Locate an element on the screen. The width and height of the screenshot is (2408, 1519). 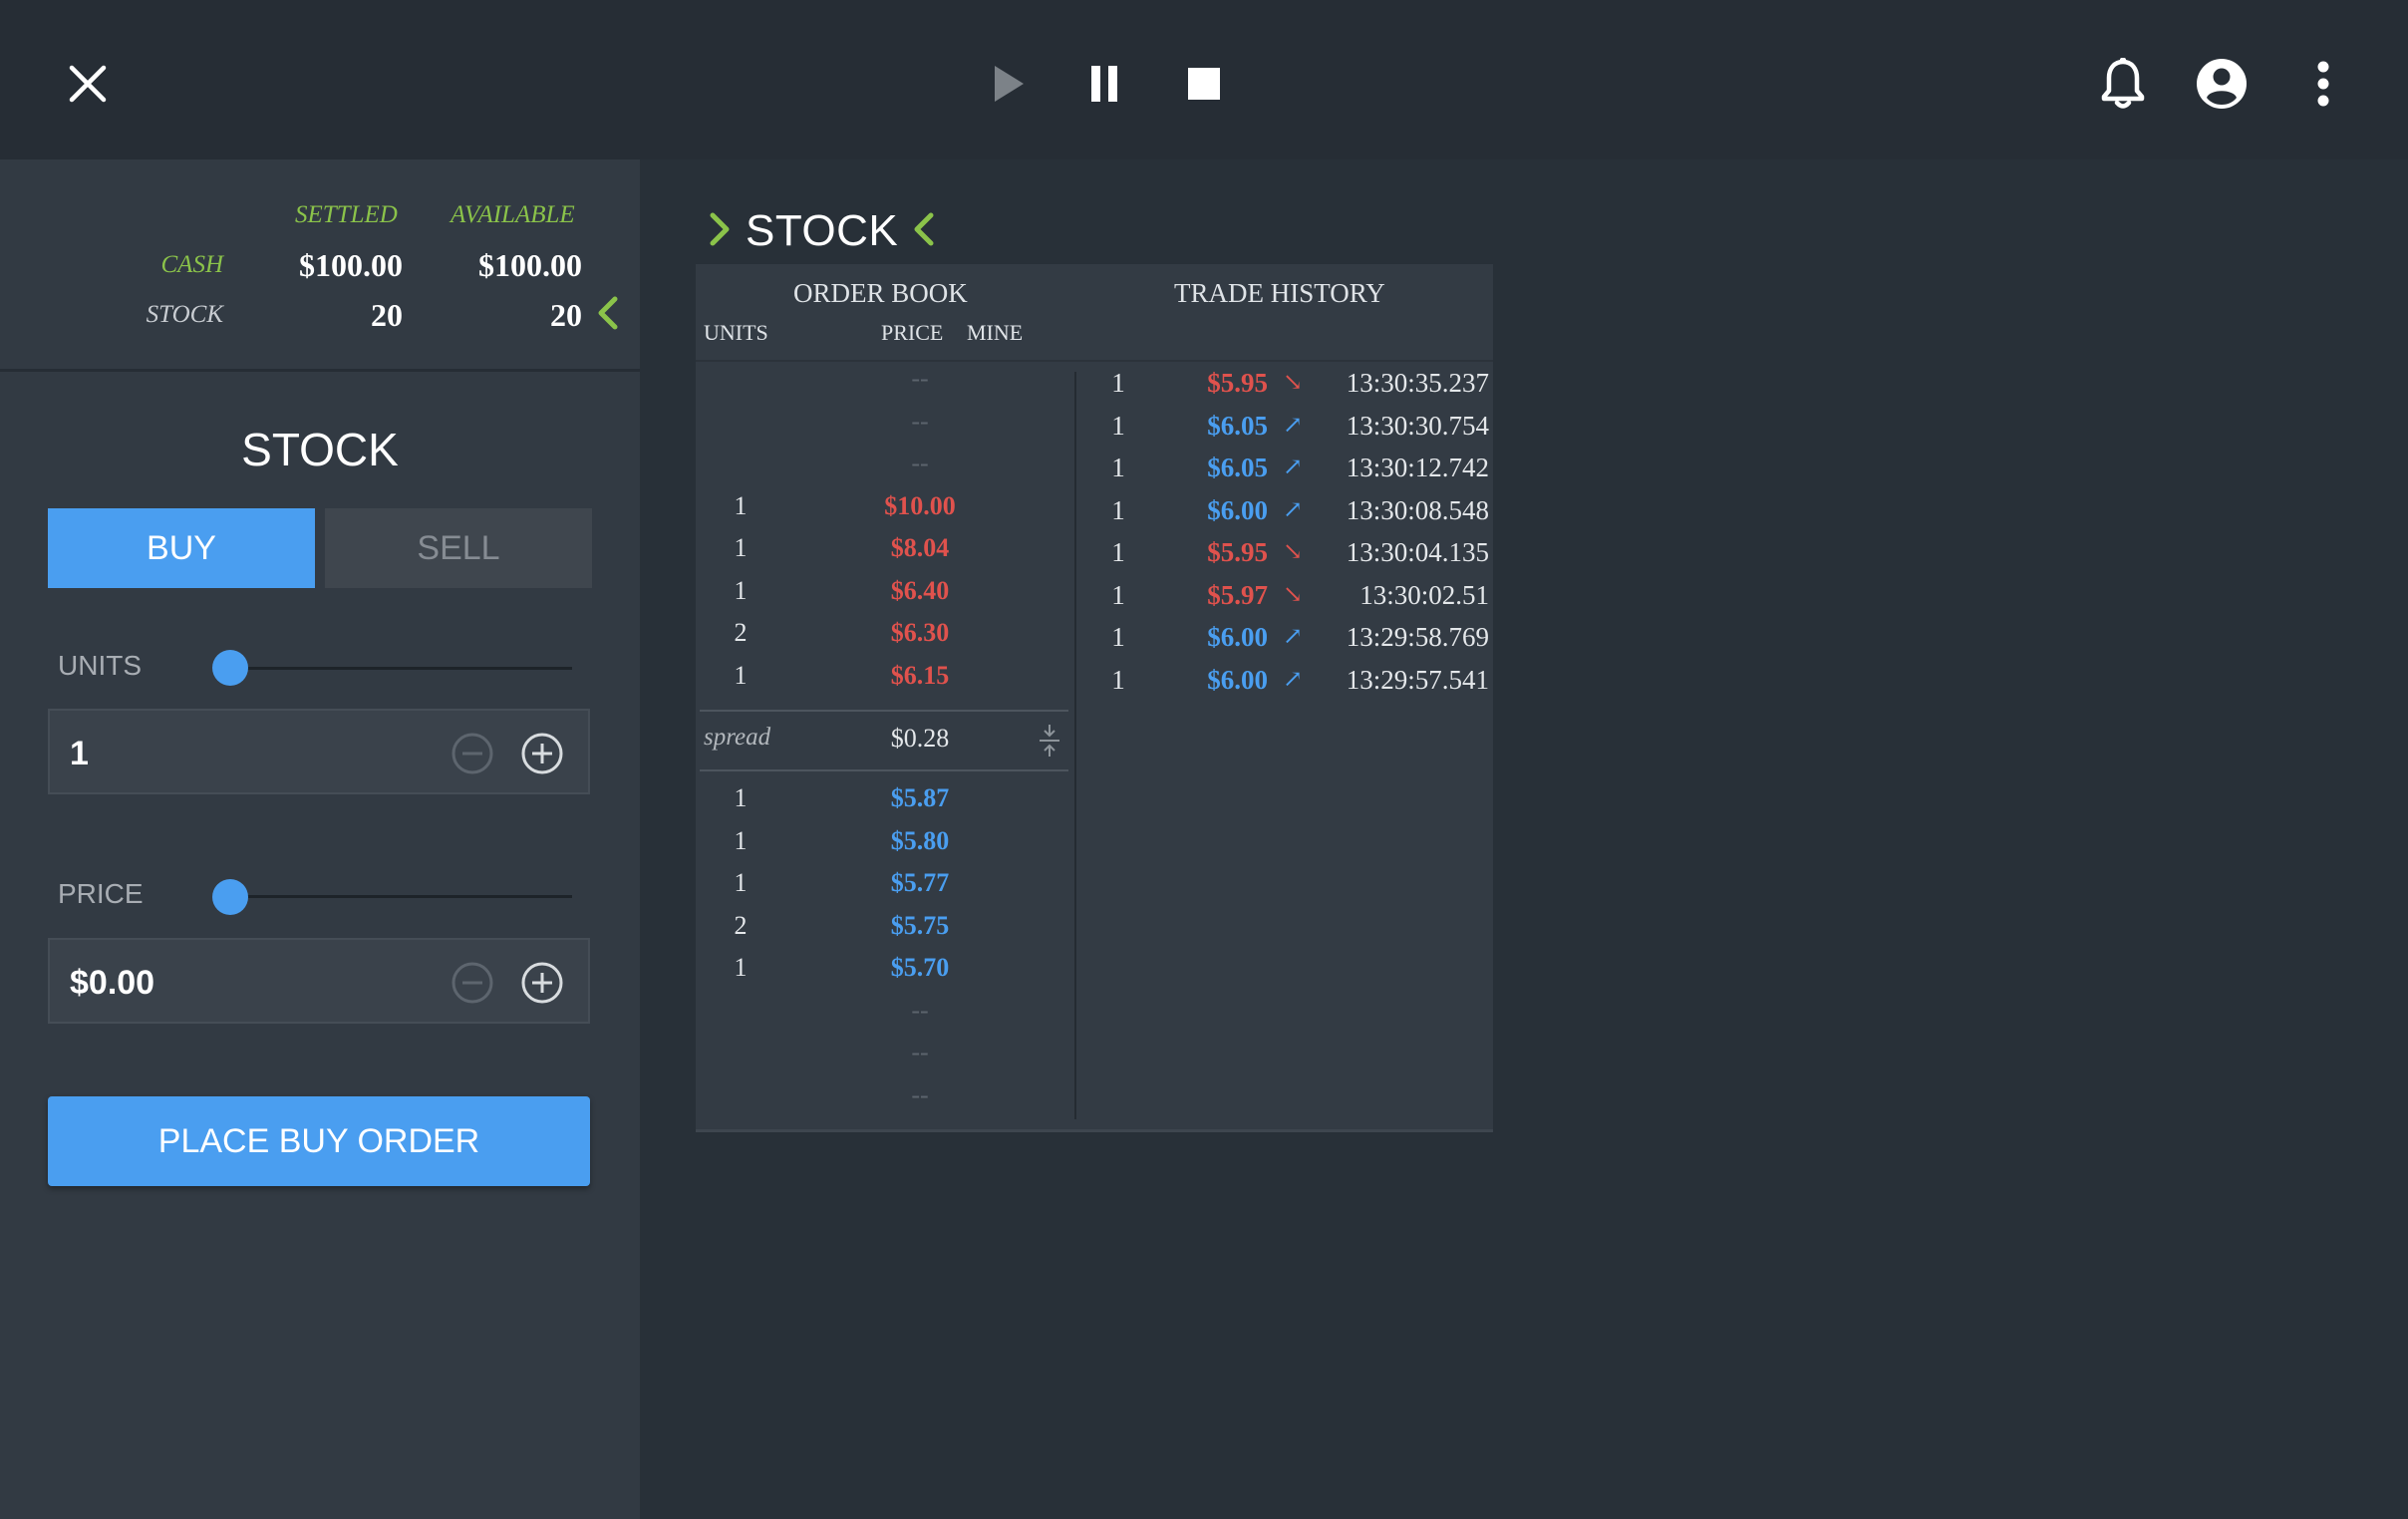
more-vert-icon is located at coordinates (2323, 84).